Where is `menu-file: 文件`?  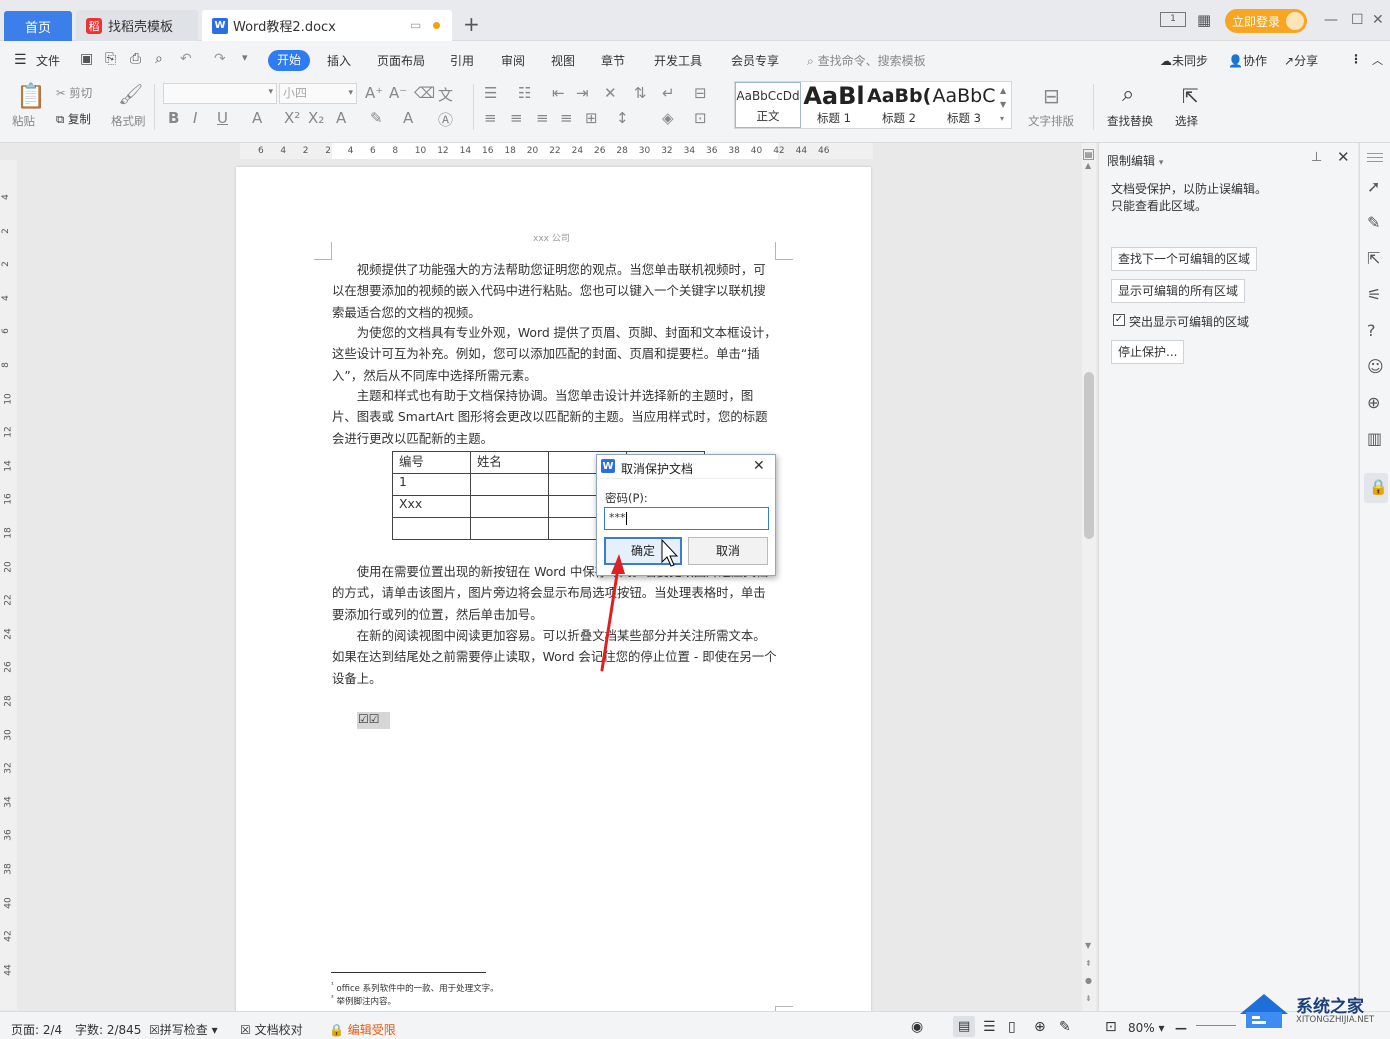
menu-file: 文件 is located at coordinates (48, 60).